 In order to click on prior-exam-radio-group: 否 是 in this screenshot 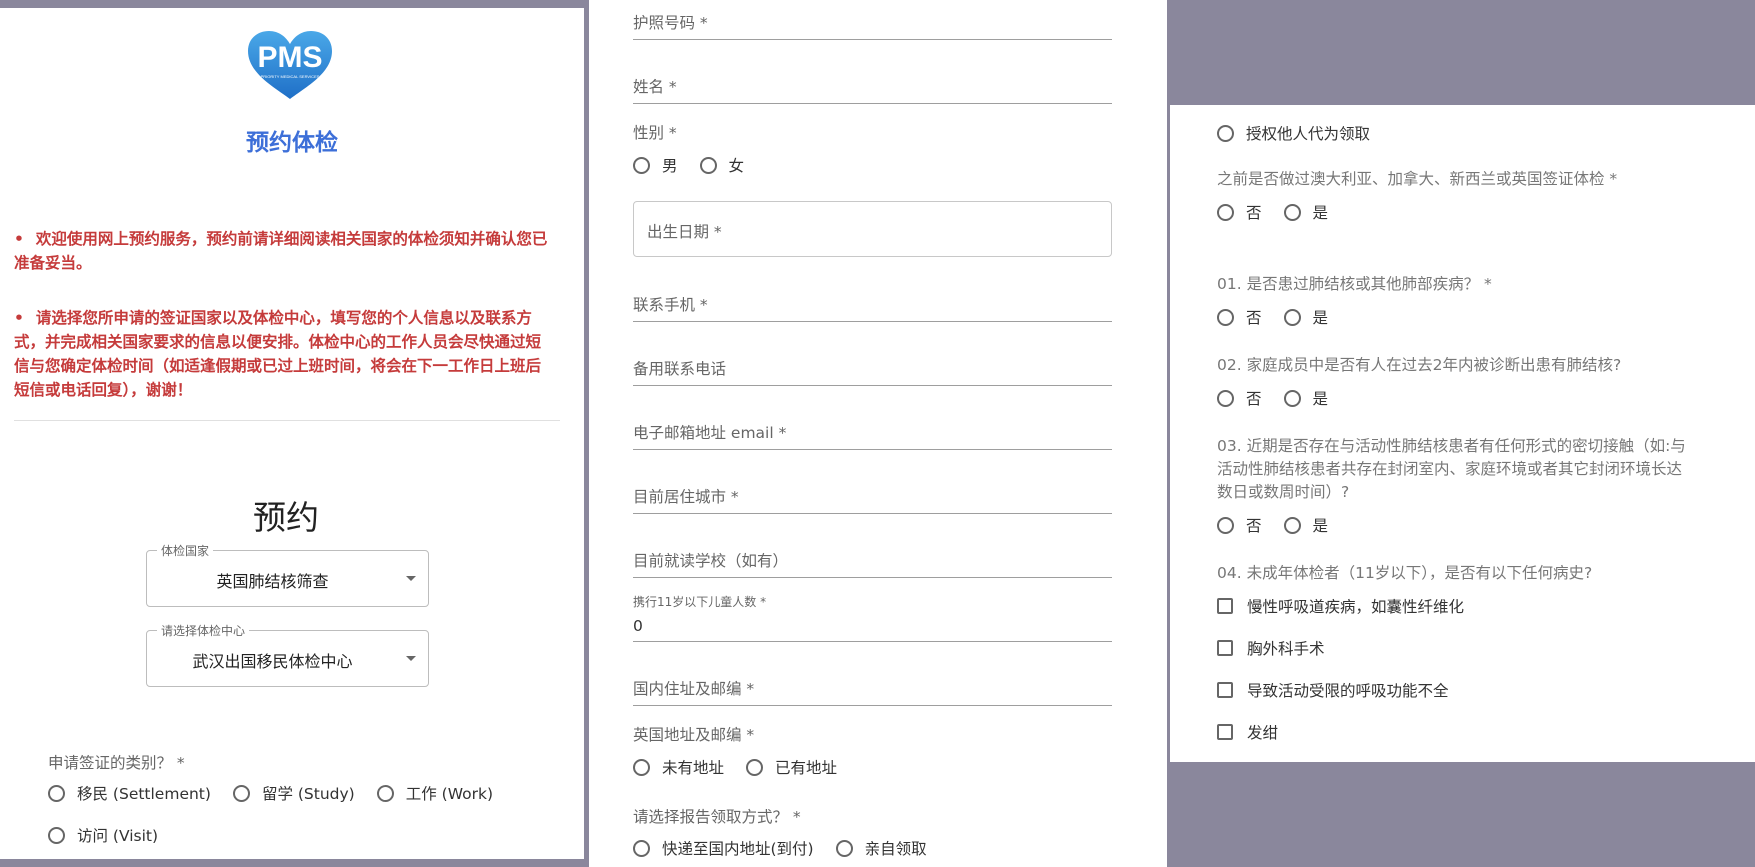, I will do `click(1283, 212)`.